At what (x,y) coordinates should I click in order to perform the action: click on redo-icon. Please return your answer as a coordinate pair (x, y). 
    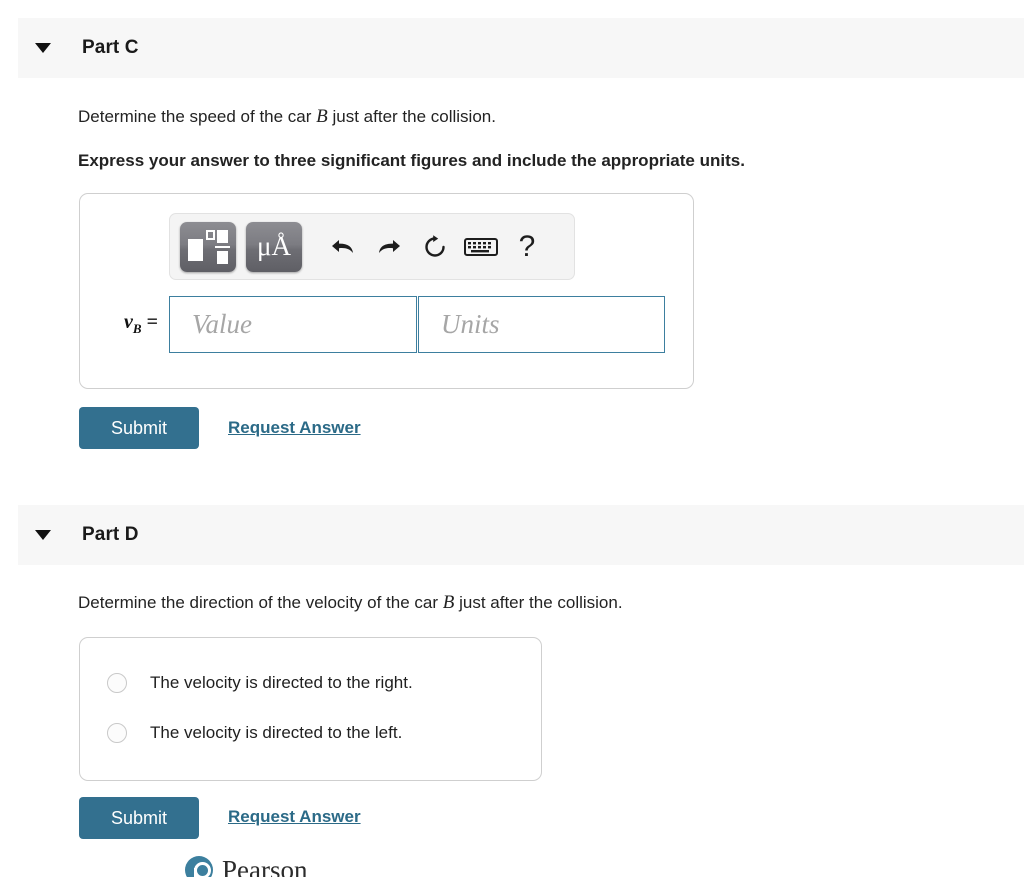
    Looking at the image, I should click on (389, 246).